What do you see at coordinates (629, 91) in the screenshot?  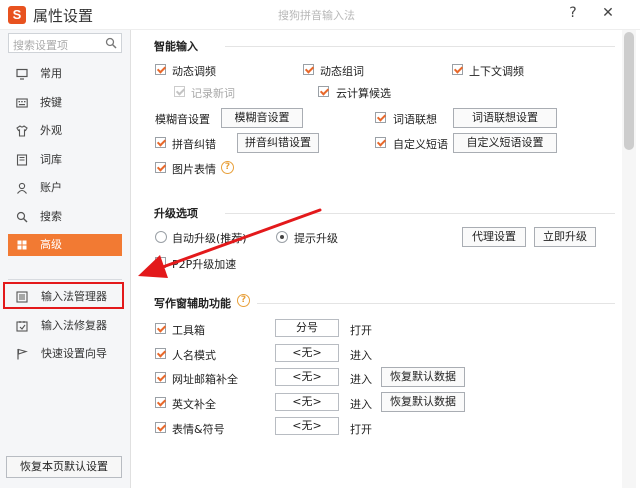 I see `scrollbar-thumb` at bounding box center [629, 91].